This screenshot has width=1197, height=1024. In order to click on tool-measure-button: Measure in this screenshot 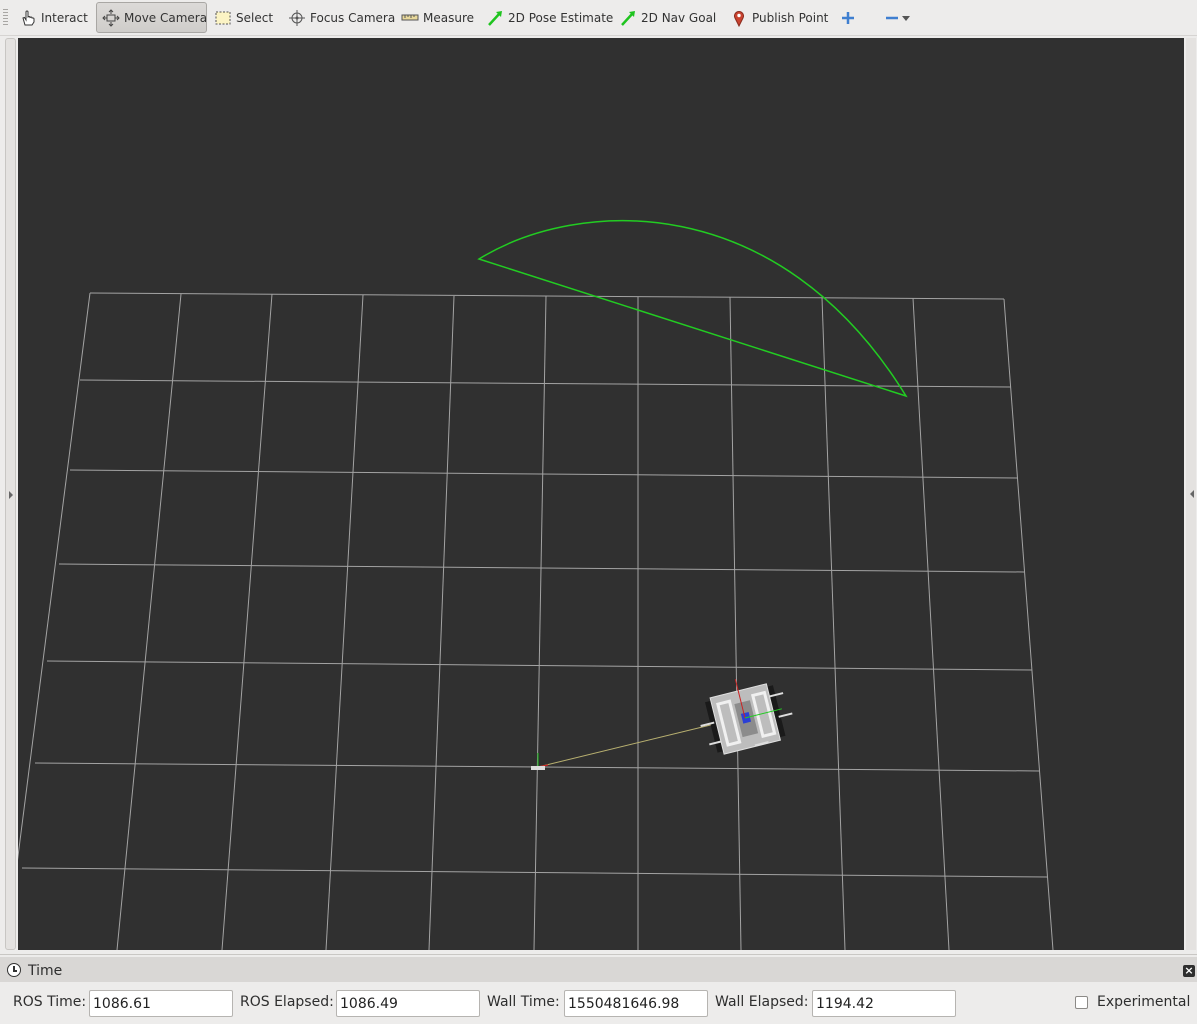, I will do `click(437, 17)`.